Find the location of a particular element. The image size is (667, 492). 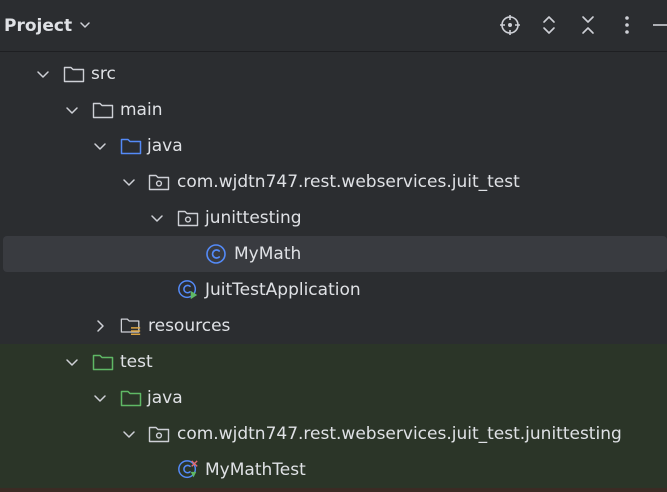

panel-title: Project is located at coordinates (38, 26).